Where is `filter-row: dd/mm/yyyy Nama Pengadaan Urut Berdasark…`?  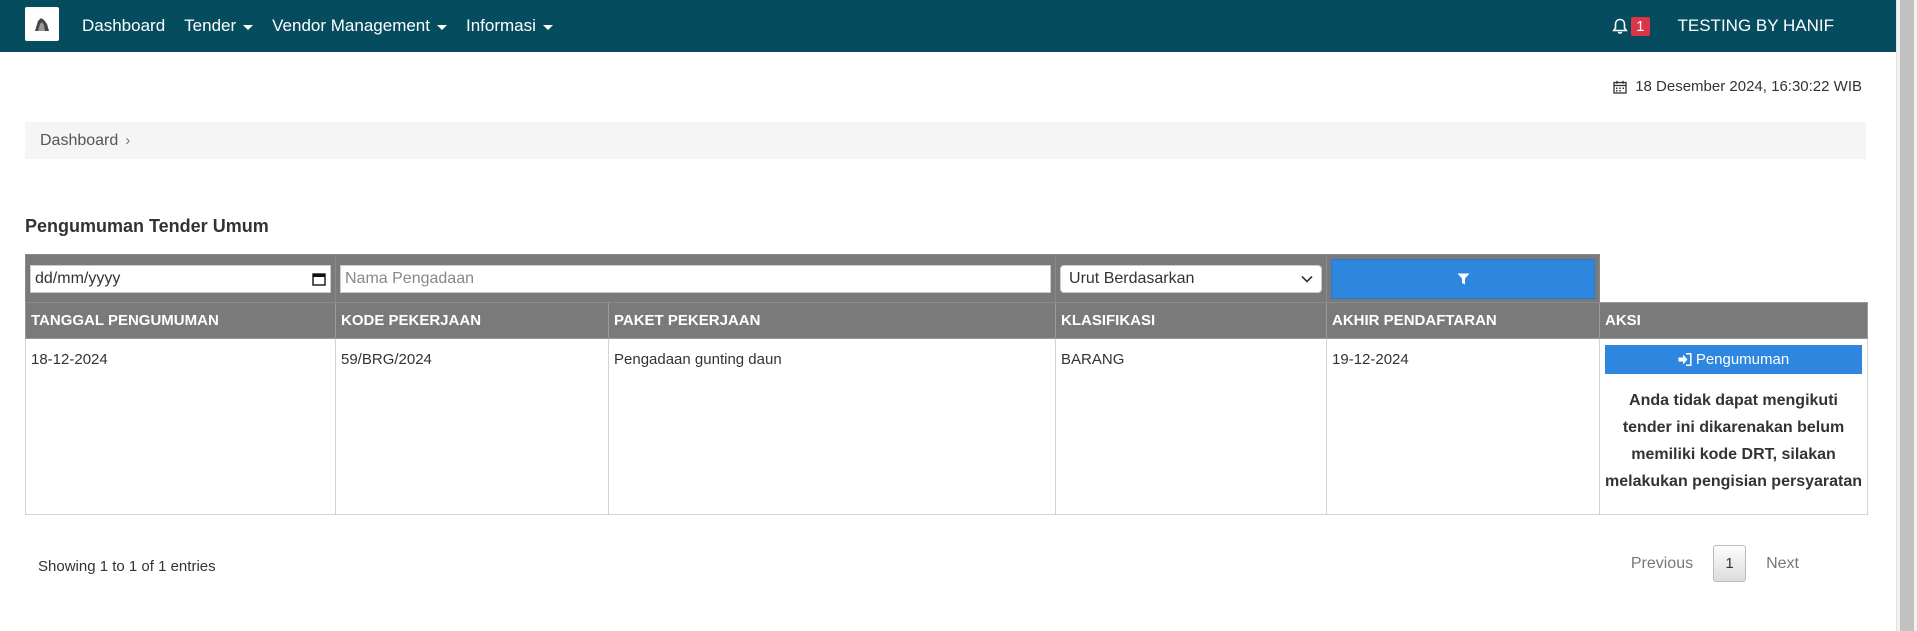
filter-row: dd/mm/yyyy Nama Pengadaan Urut Berdasark… is located at coordinates (946, 278).